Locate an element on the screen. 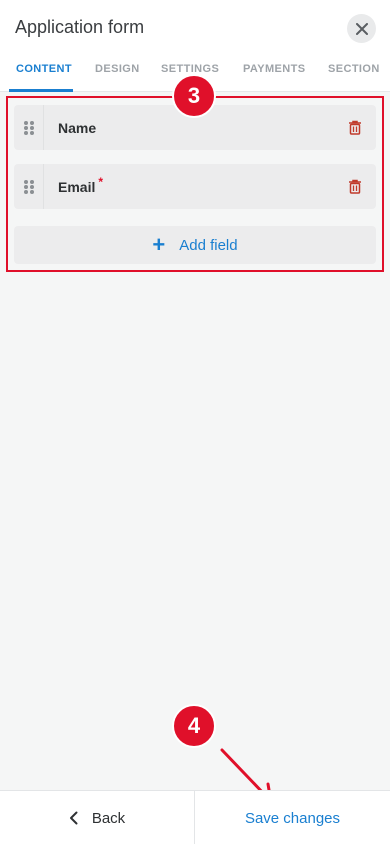  panel-title: Application form is located at coordinates (80, 27).